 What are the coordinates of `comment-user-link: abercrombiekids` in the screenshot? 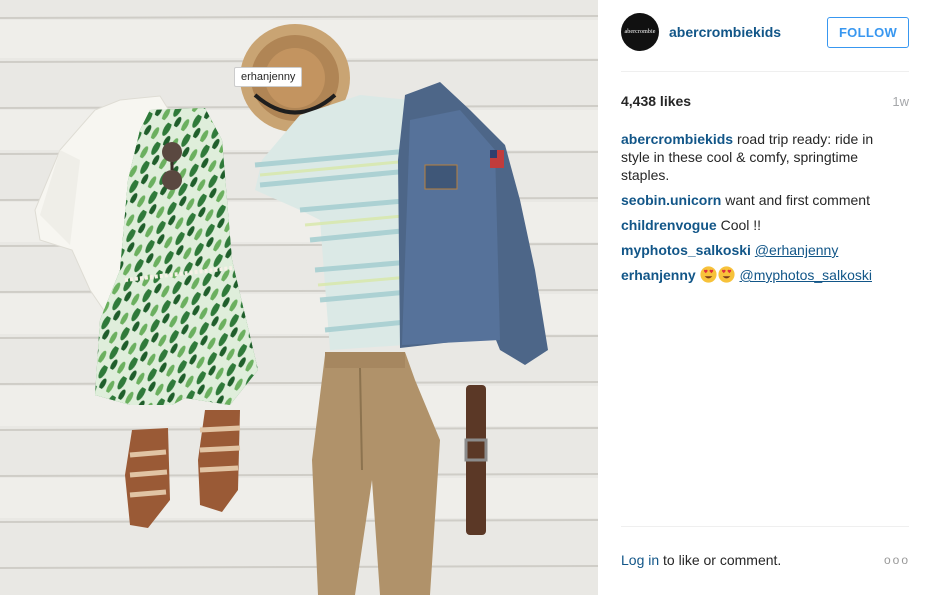 It's located at (677, 139).